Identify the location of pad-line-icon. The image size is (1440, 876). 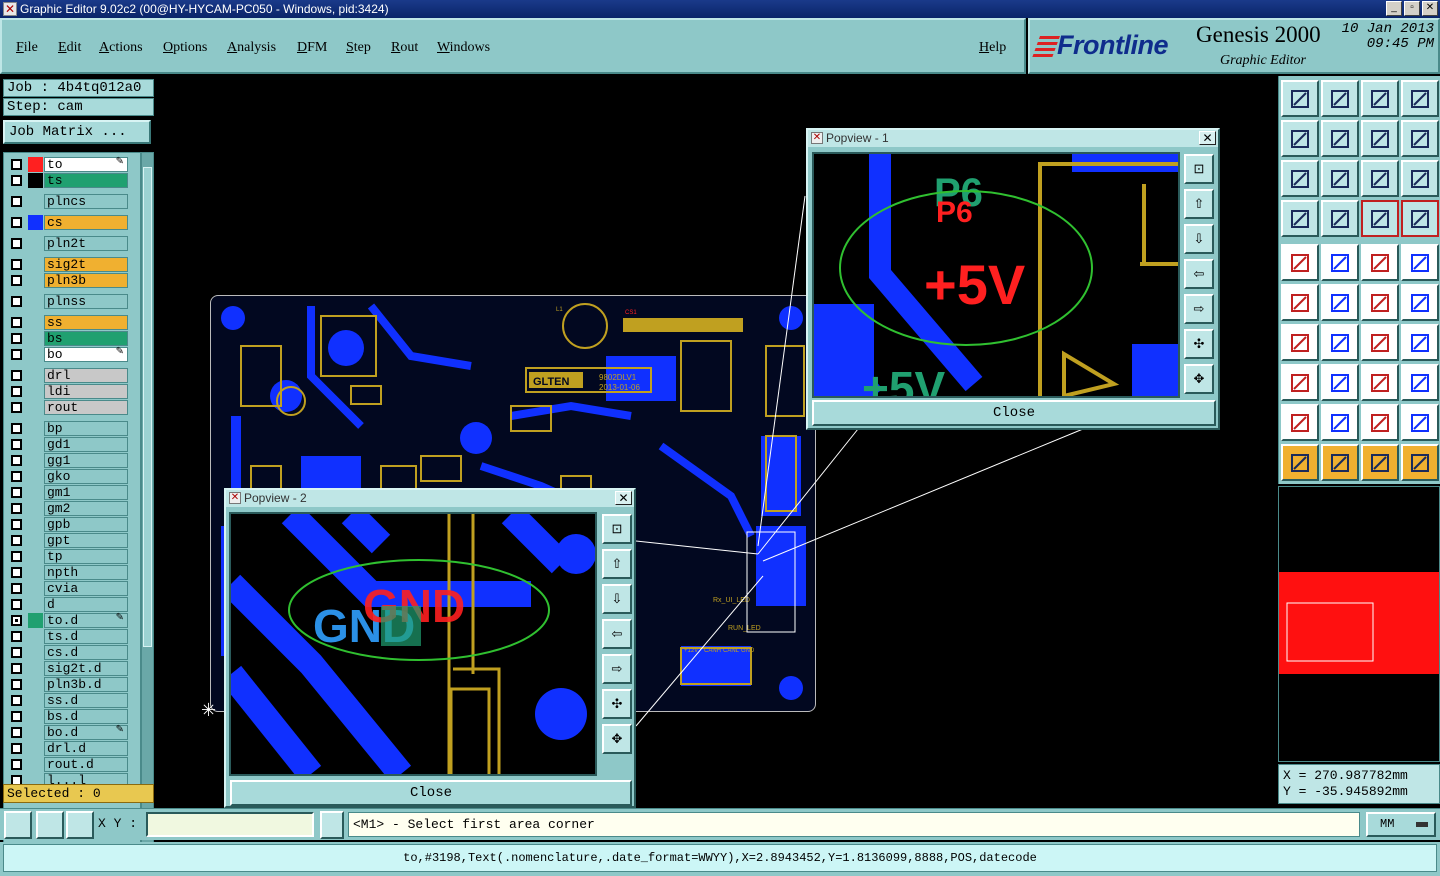
(1300, 382).